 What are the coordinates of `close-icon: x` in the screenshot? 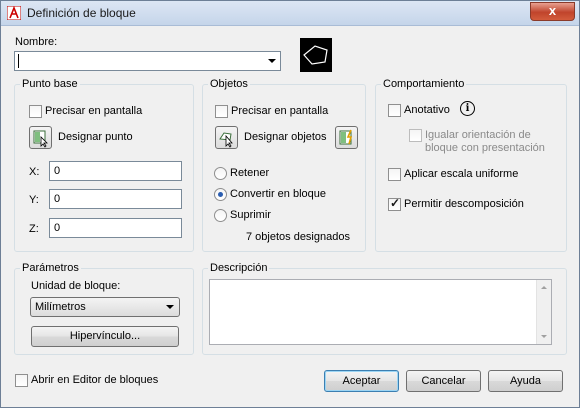 It's located at (552, 10).